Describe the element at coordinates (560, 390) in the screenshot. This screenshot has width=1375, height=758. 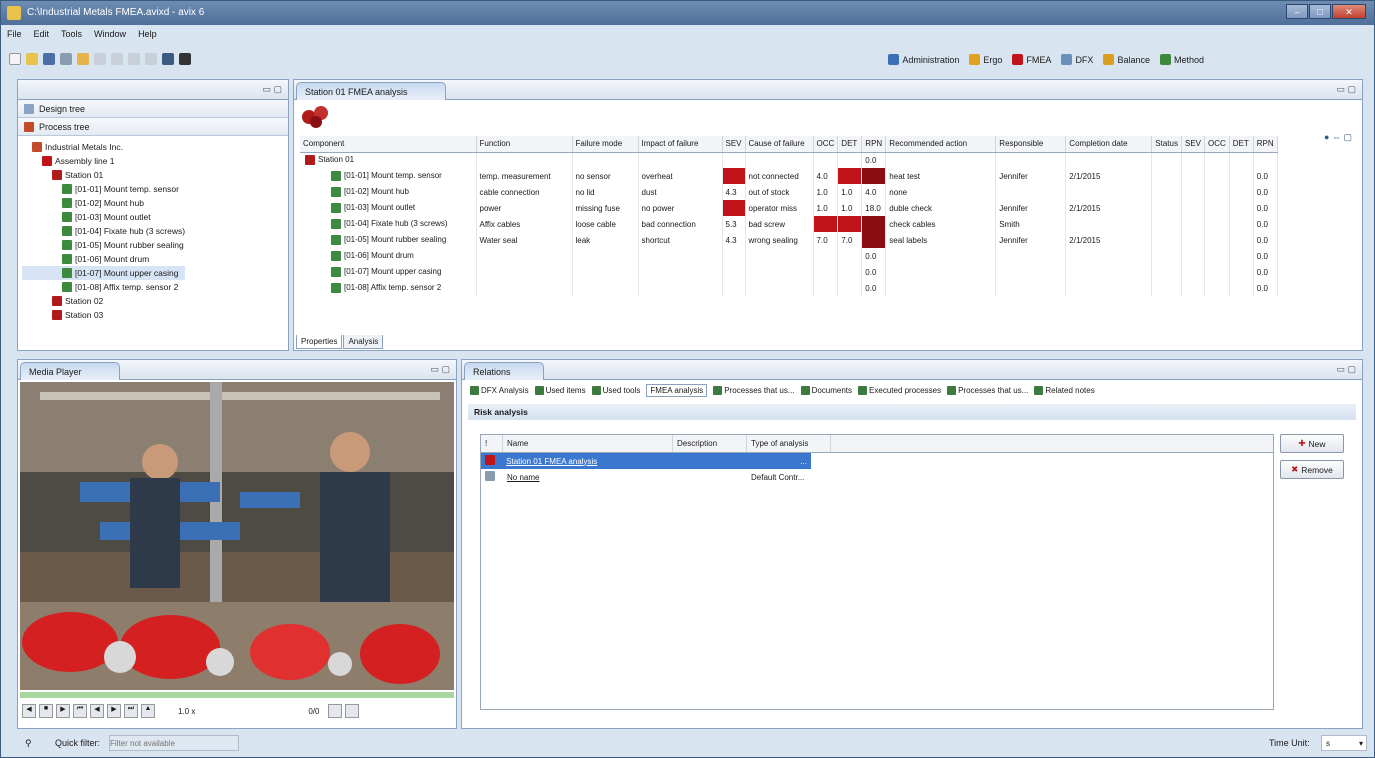
I see `relations-tab: Used items` at that location.